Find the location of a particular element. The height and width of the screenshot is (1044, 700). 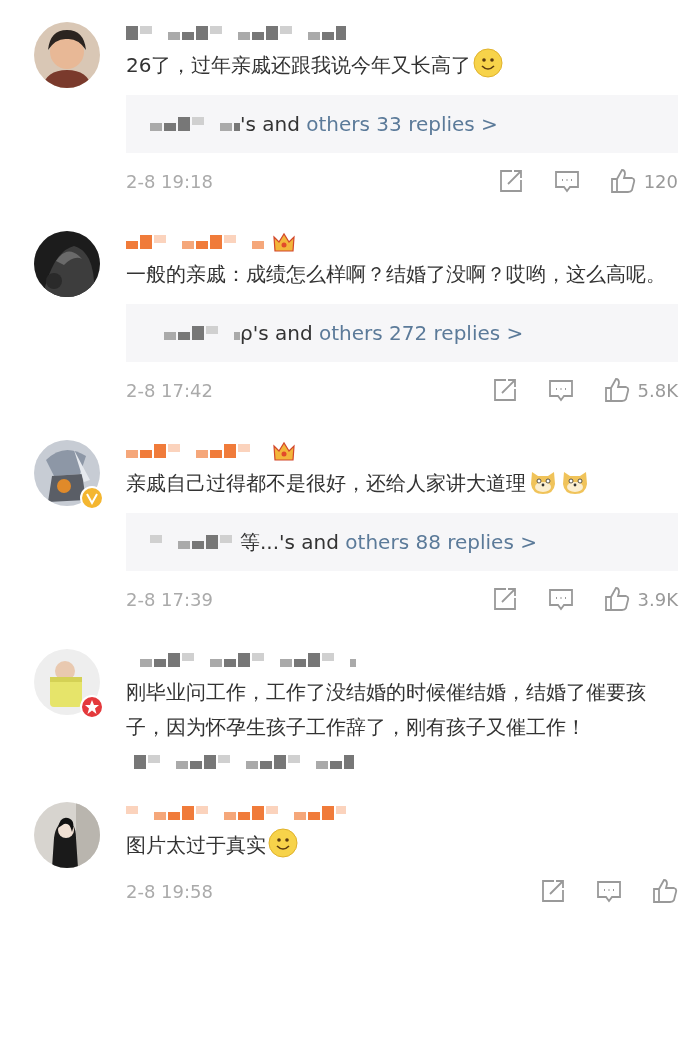

comment-text: 图片太过于真实 is located at coordinates (402, 845).